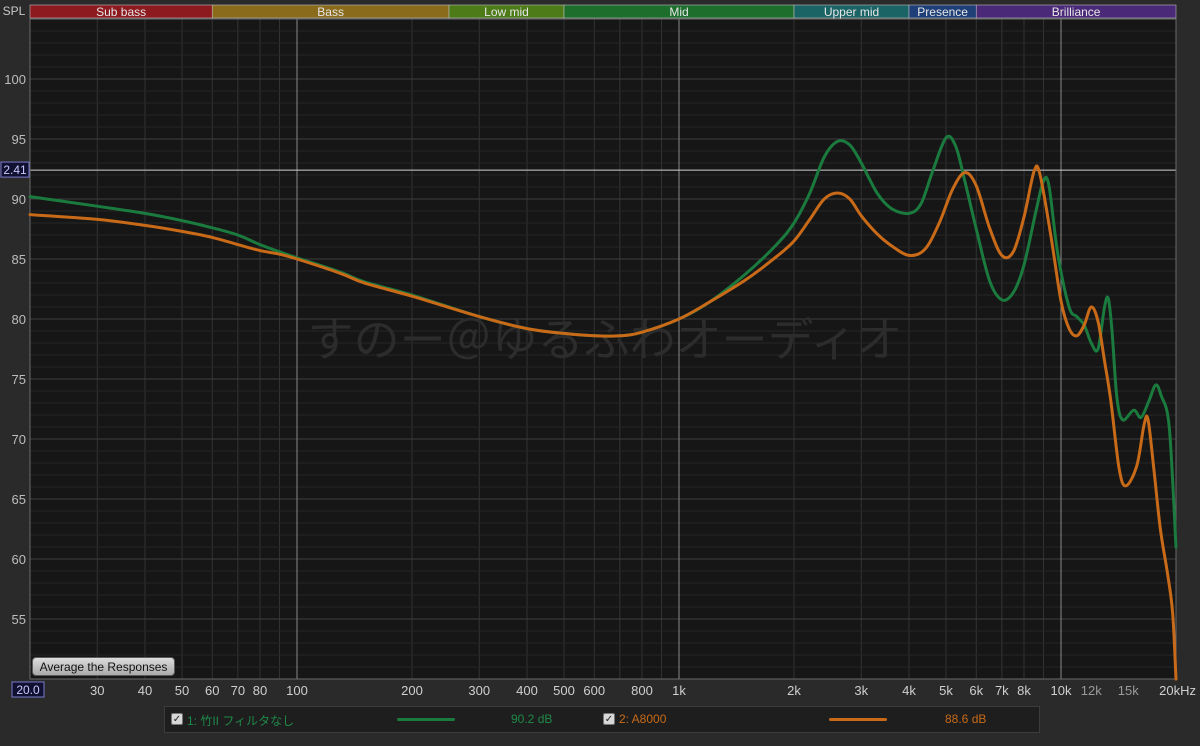 This screenshot has width=1200, height=746. What do you see at coordinates (1024, 690) in the screenshot?
I see `x-tick-8k: 8k` at bounding box center [1024, 690].